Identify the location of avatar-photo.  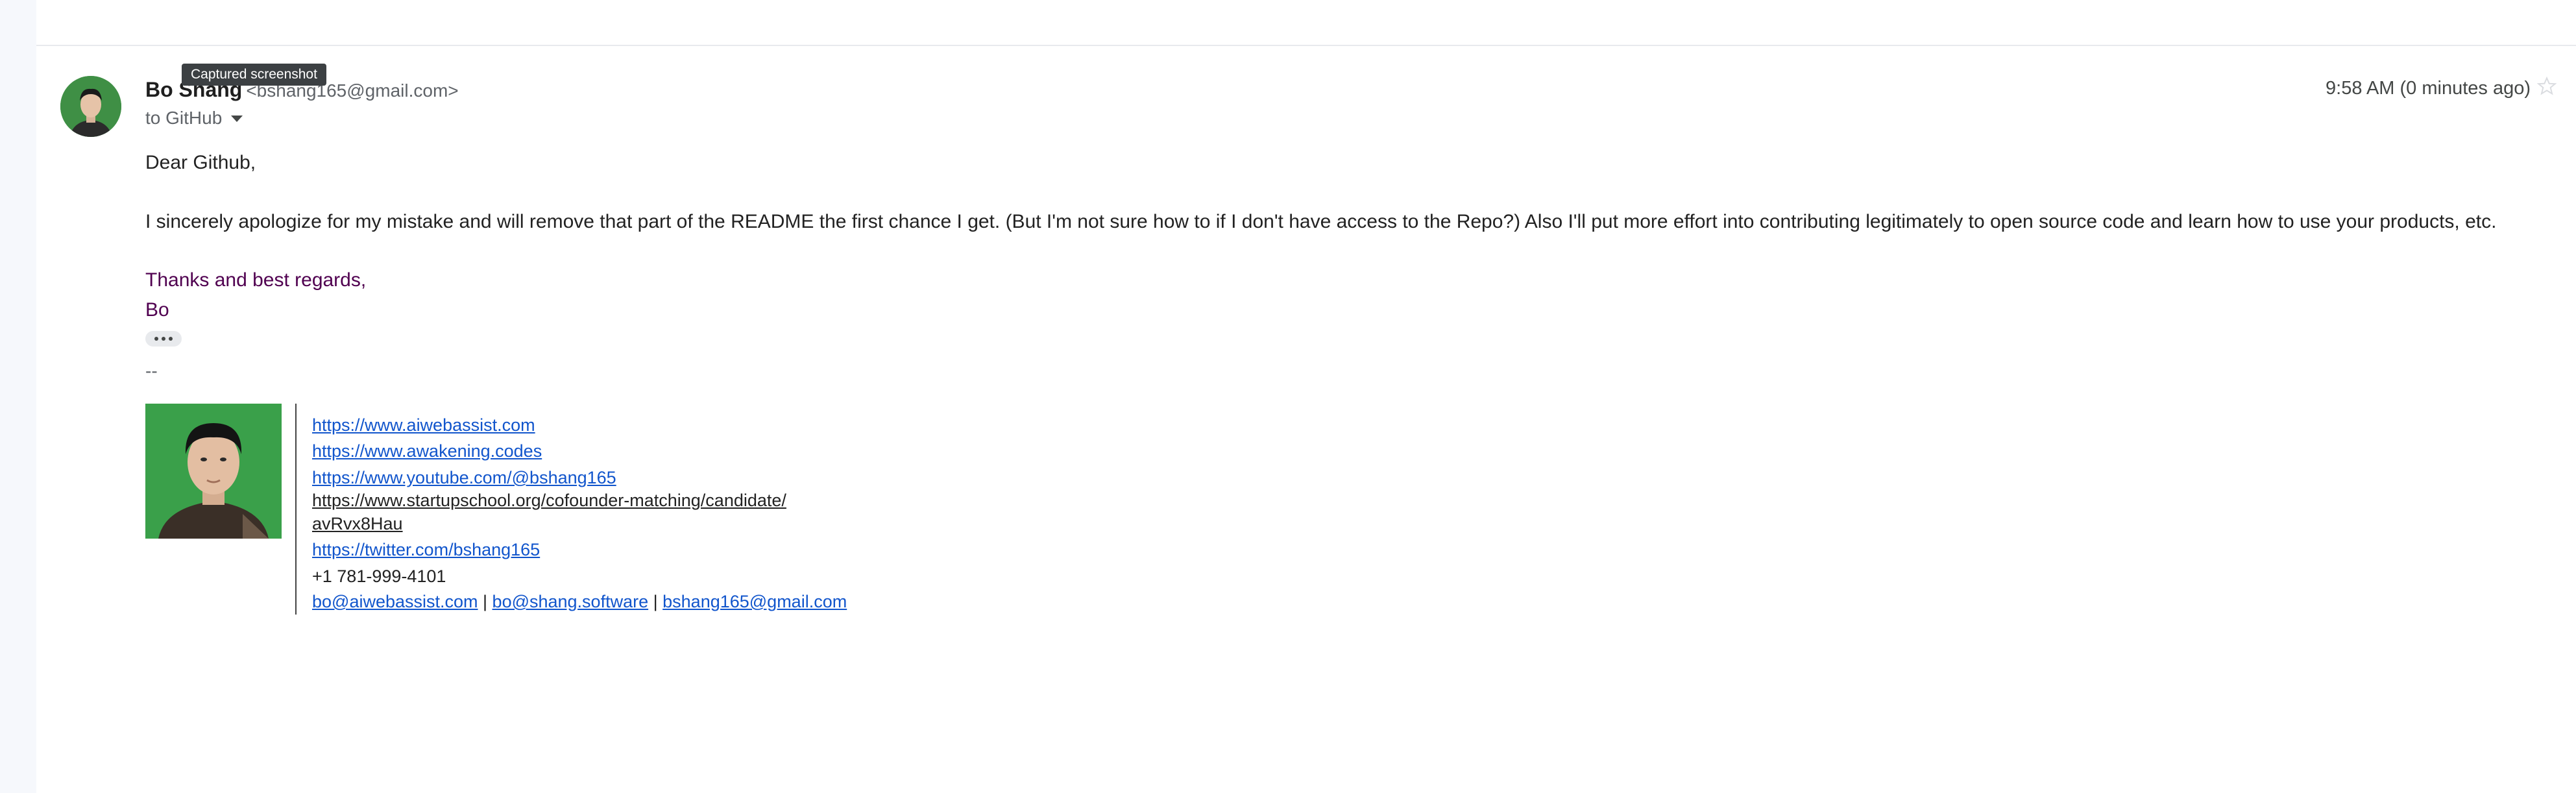
(90, 106).